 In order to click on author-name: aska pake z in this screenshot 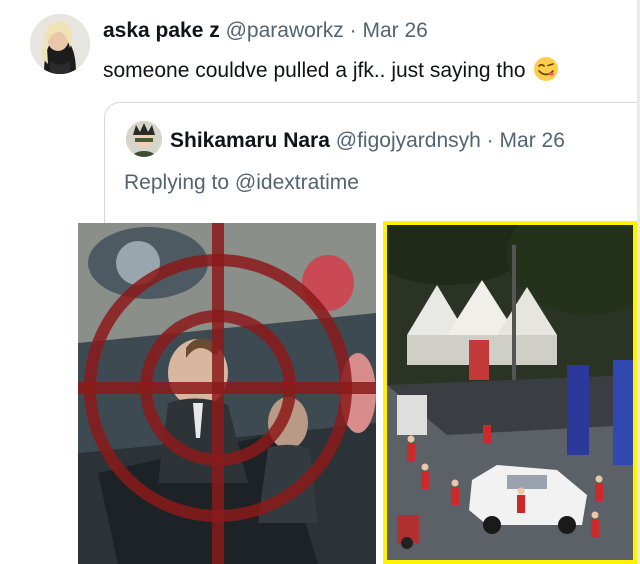, I will do `click(161, 30)`.